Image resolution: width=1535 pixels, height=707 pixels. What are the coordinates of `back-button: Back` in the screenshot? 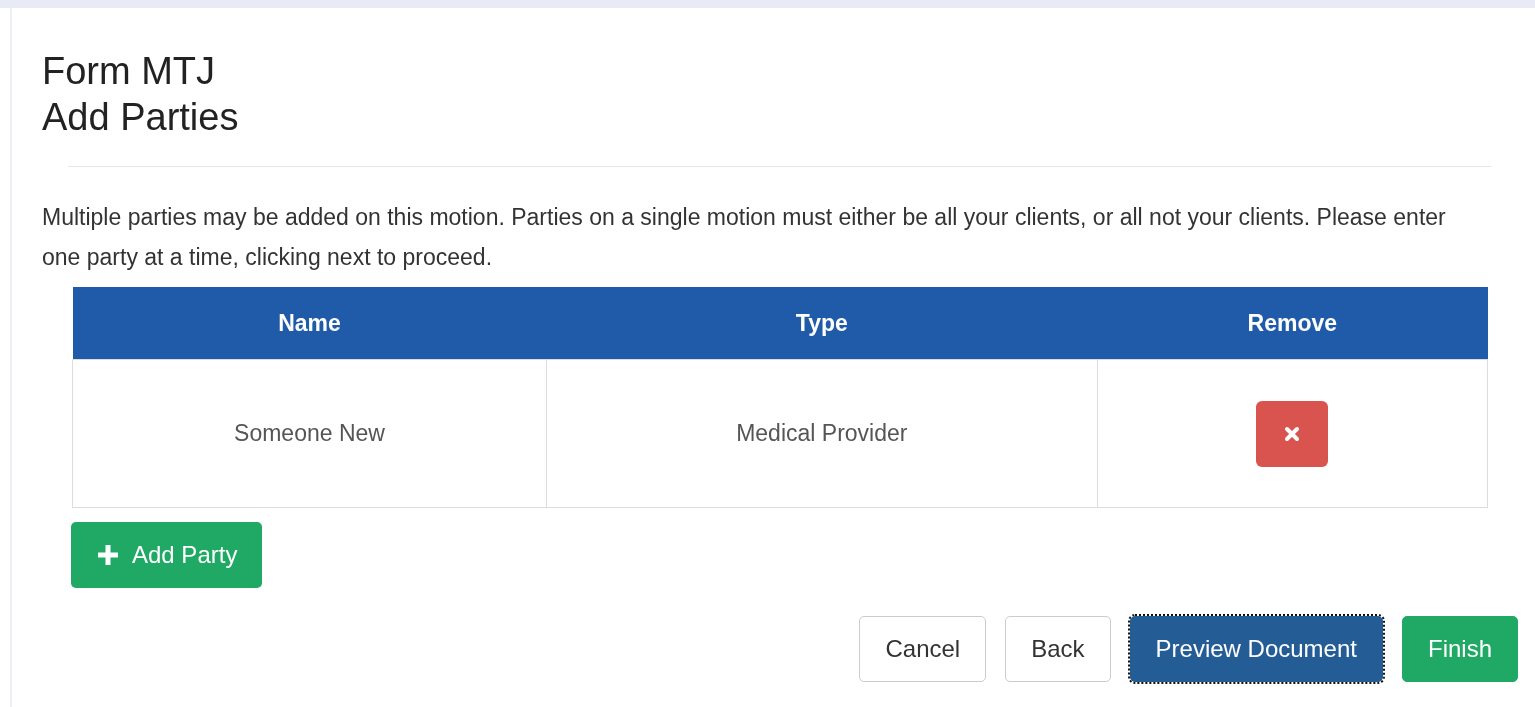 It's located at (1058, 649).